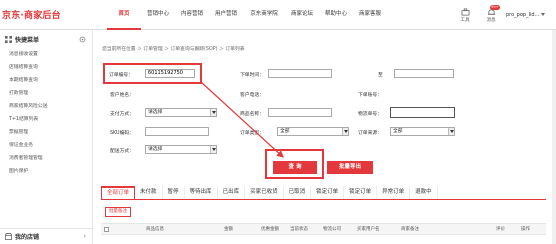 The width and height of the screenshot is (556, 244). What do you see at coordinates (232, 192) in the screenshot?
I see `tab-shipped: 已出库` at bounding box center [232, 192].